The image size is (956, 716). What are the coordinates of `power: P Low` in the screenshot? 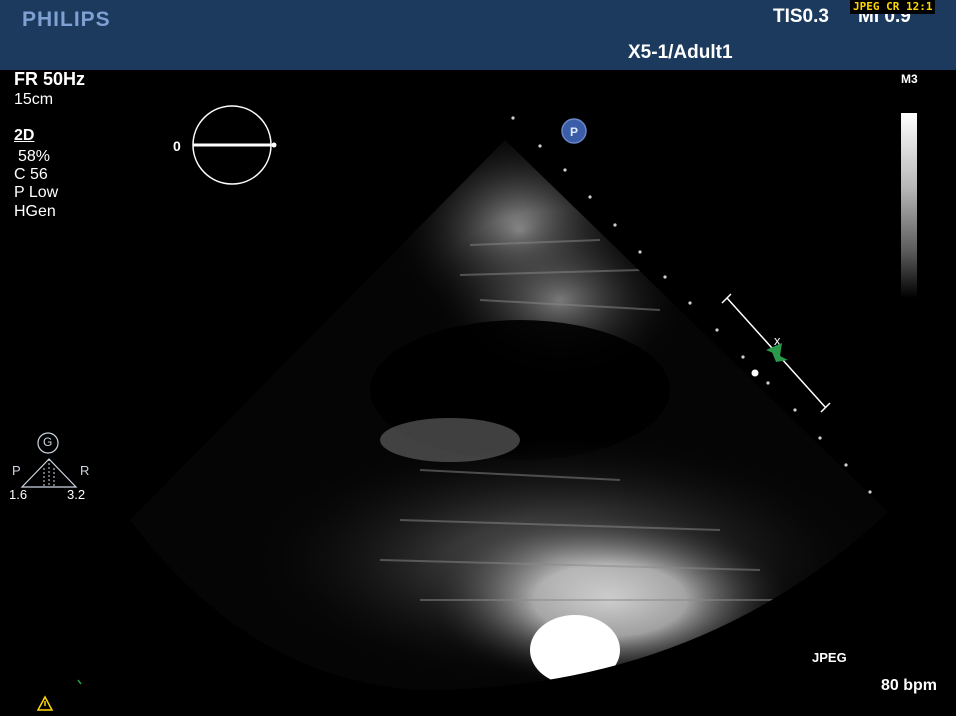 It's located at (36, 192).